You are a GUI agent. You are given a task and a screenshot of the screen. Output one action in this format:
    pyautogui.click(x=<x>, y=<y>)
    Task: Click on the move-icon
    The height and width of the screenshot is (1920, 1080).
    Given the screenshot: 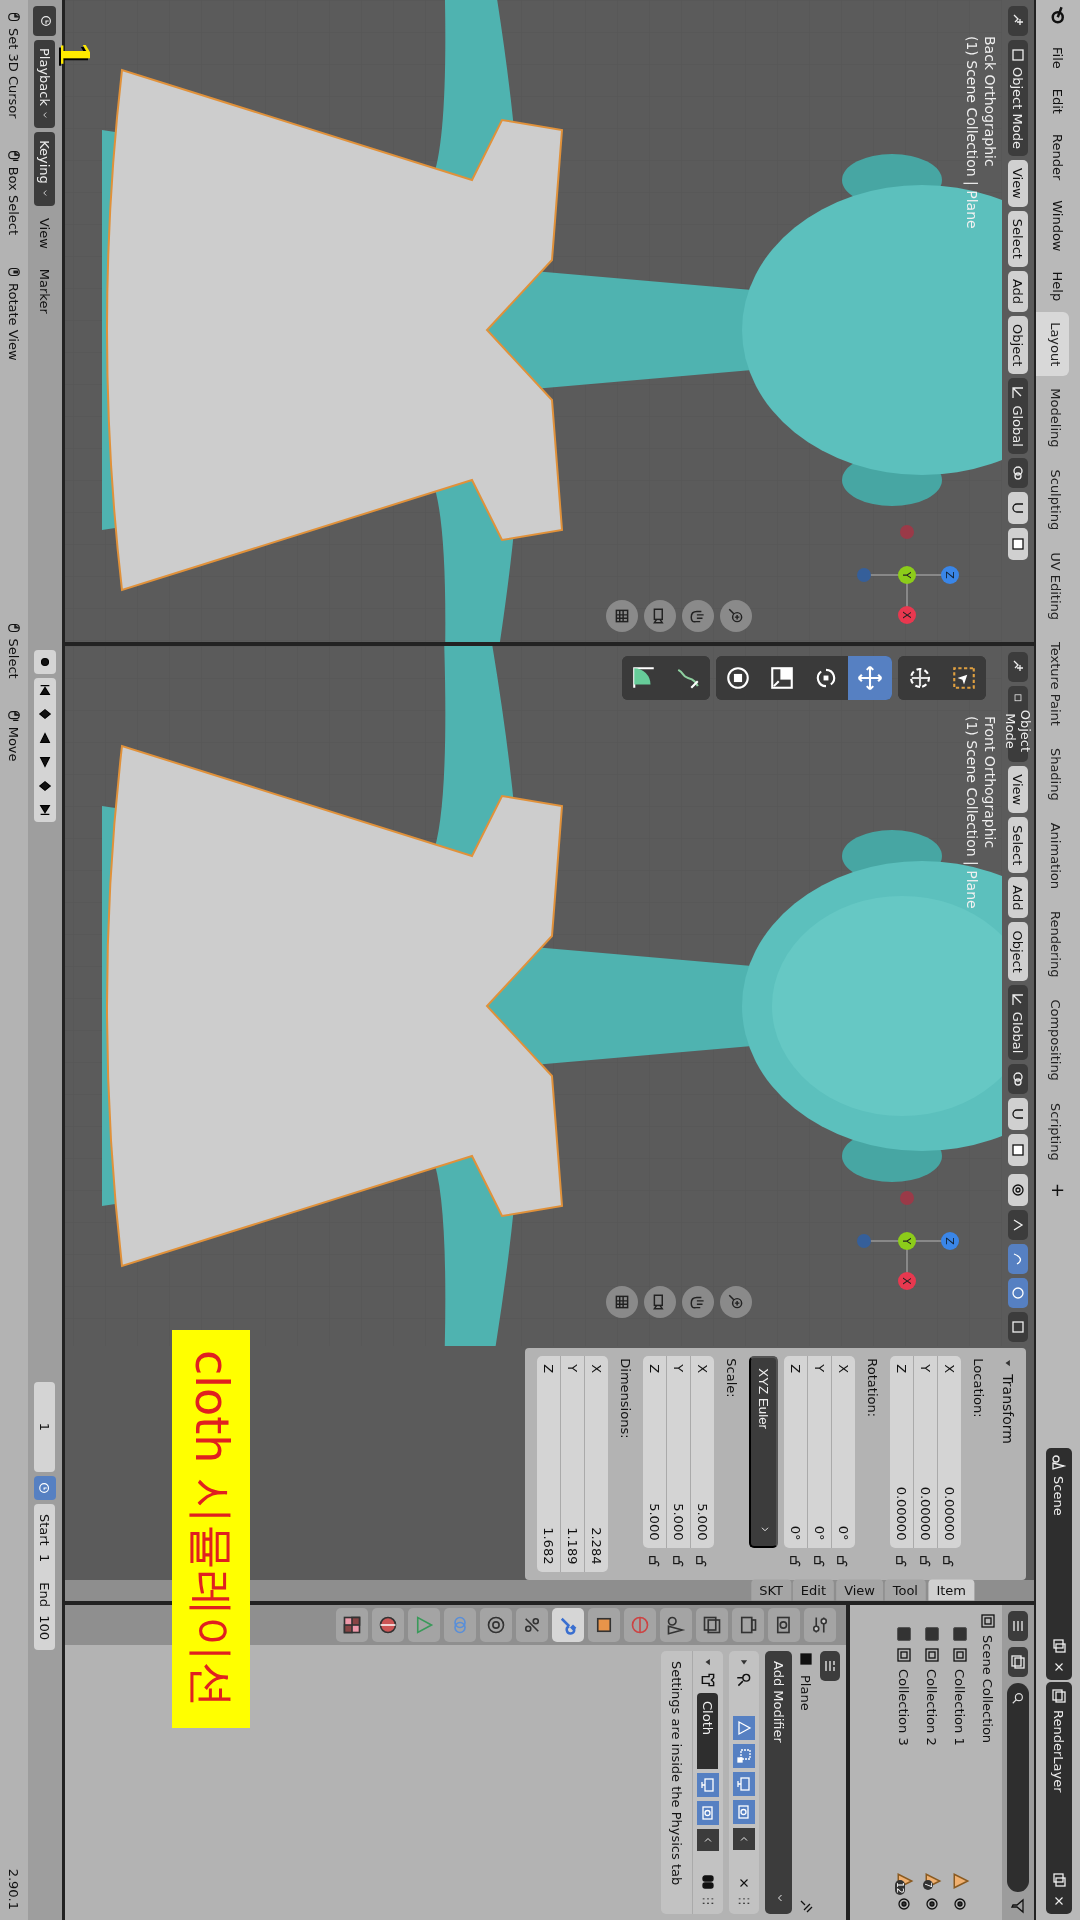 What is the action you would take?
    pyautogui.click(x=870, y=678)
    